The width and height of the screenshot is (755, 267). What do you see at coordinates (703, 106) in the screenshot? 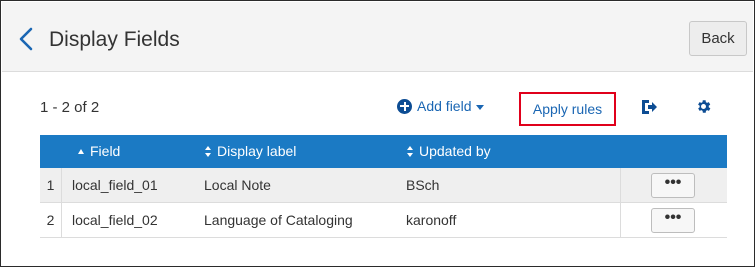
I see `gear-icon` at bounding box center [703, 106].